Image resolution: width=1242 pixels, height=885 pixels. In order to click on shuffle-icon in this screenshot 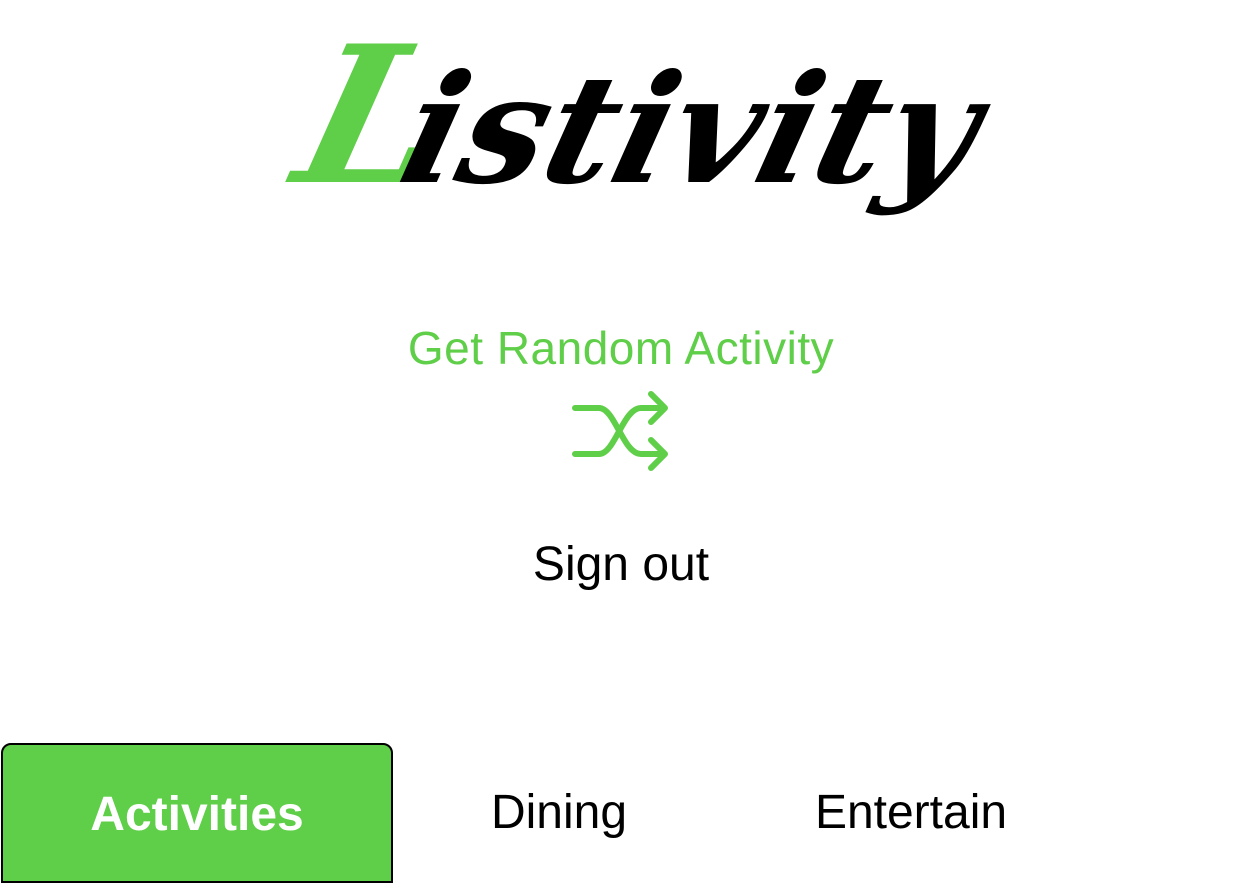, I will do `click(621, 431)`.